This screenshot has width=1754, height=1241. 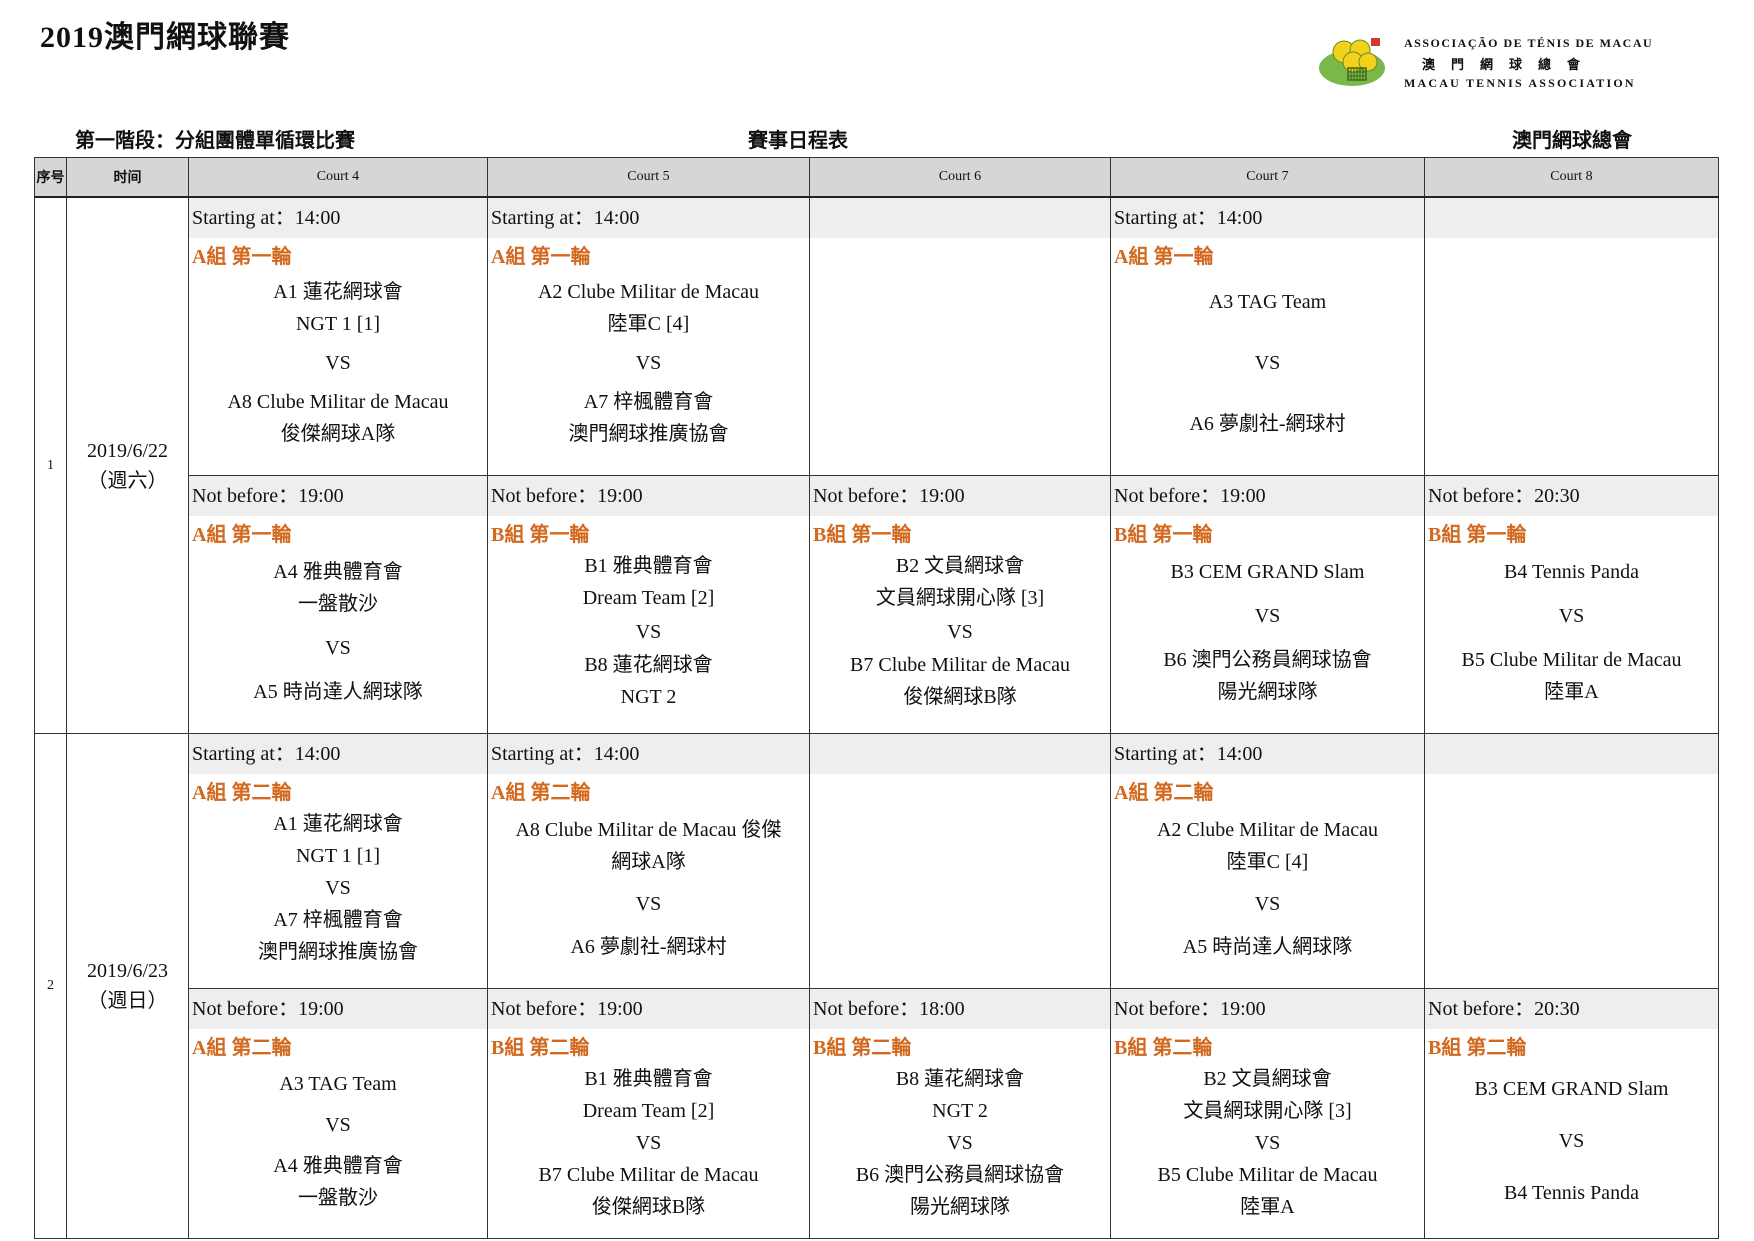 I want to click on group-round-label: A組 第一輪, so click(x=541, y=257).